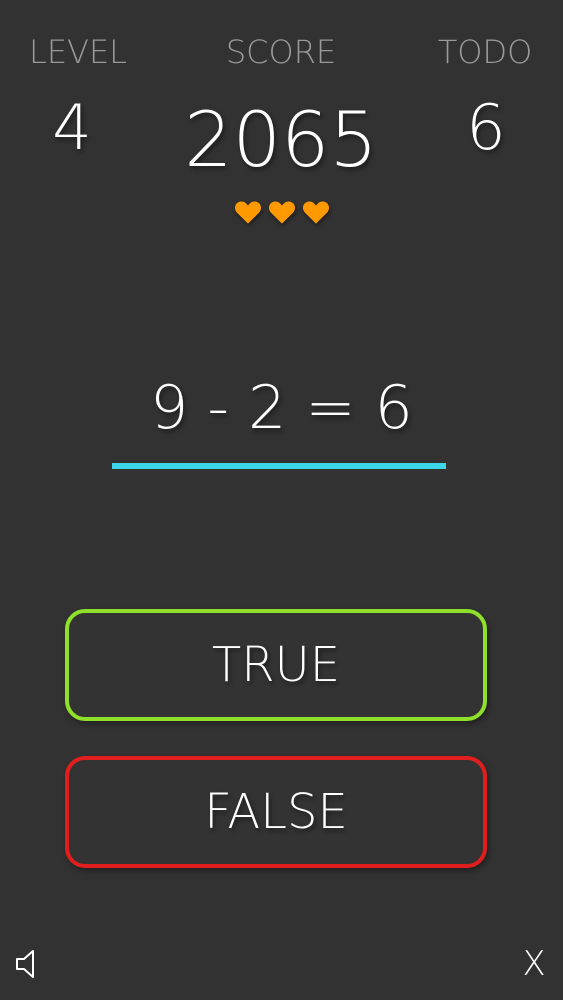 The image size is (563, 1000). Describe the element at coordinates (281, 52) in the screenshot. I see `score-label: SCORE` at that location.